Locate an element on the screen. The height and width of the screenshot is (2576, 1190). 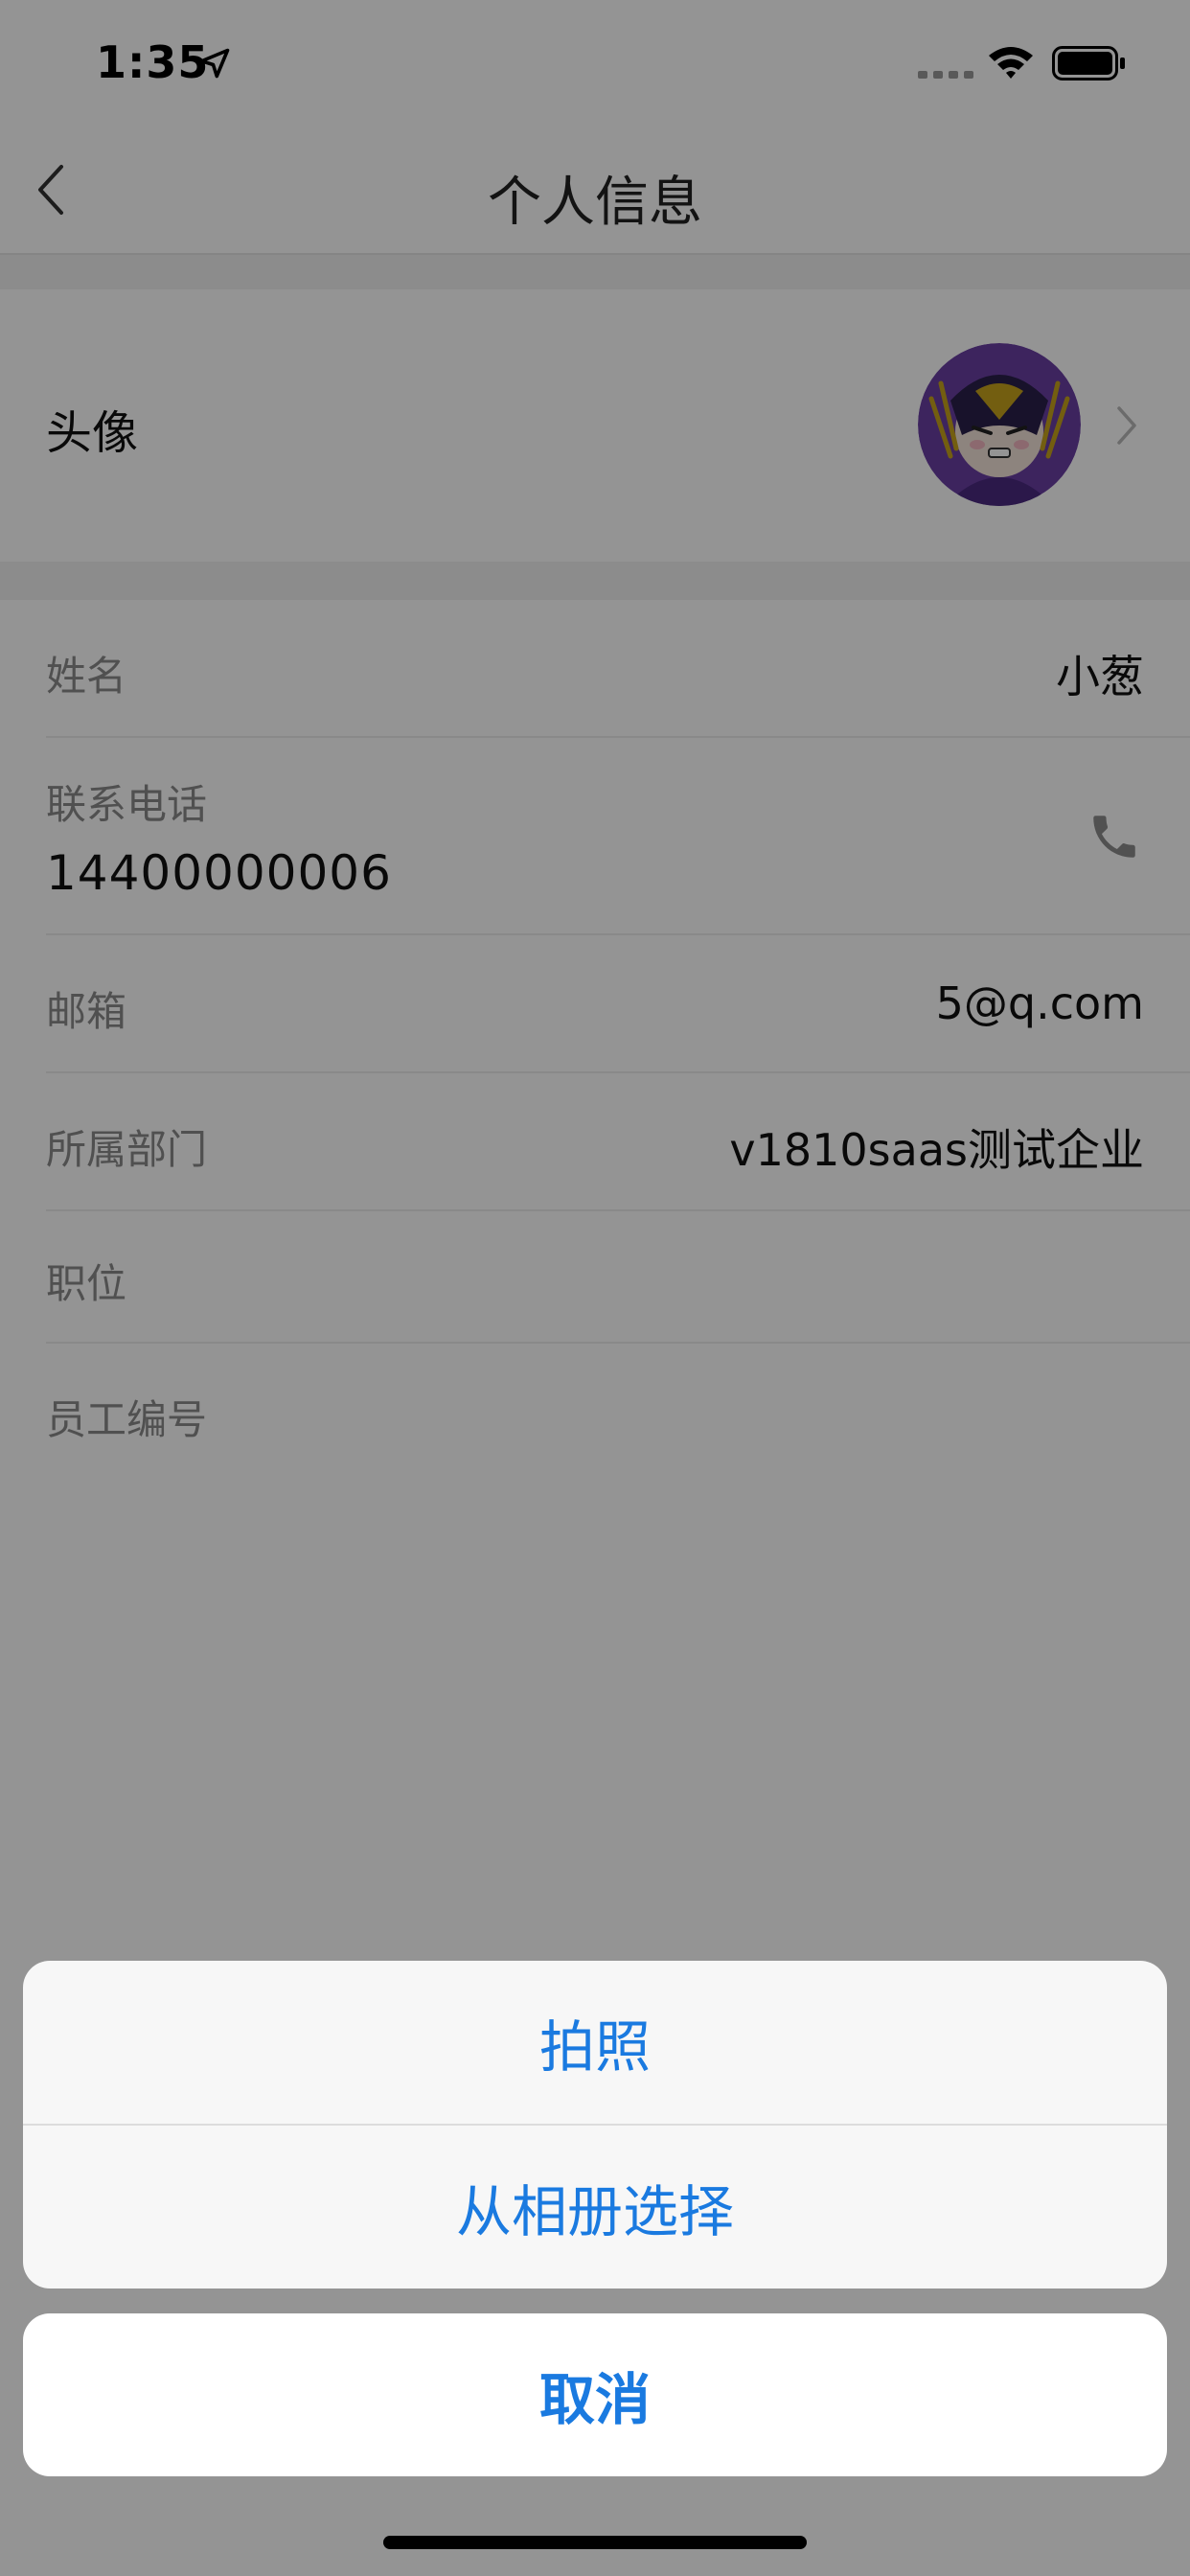
cancel-button: 取消 is located at coordinates (595, 2394).